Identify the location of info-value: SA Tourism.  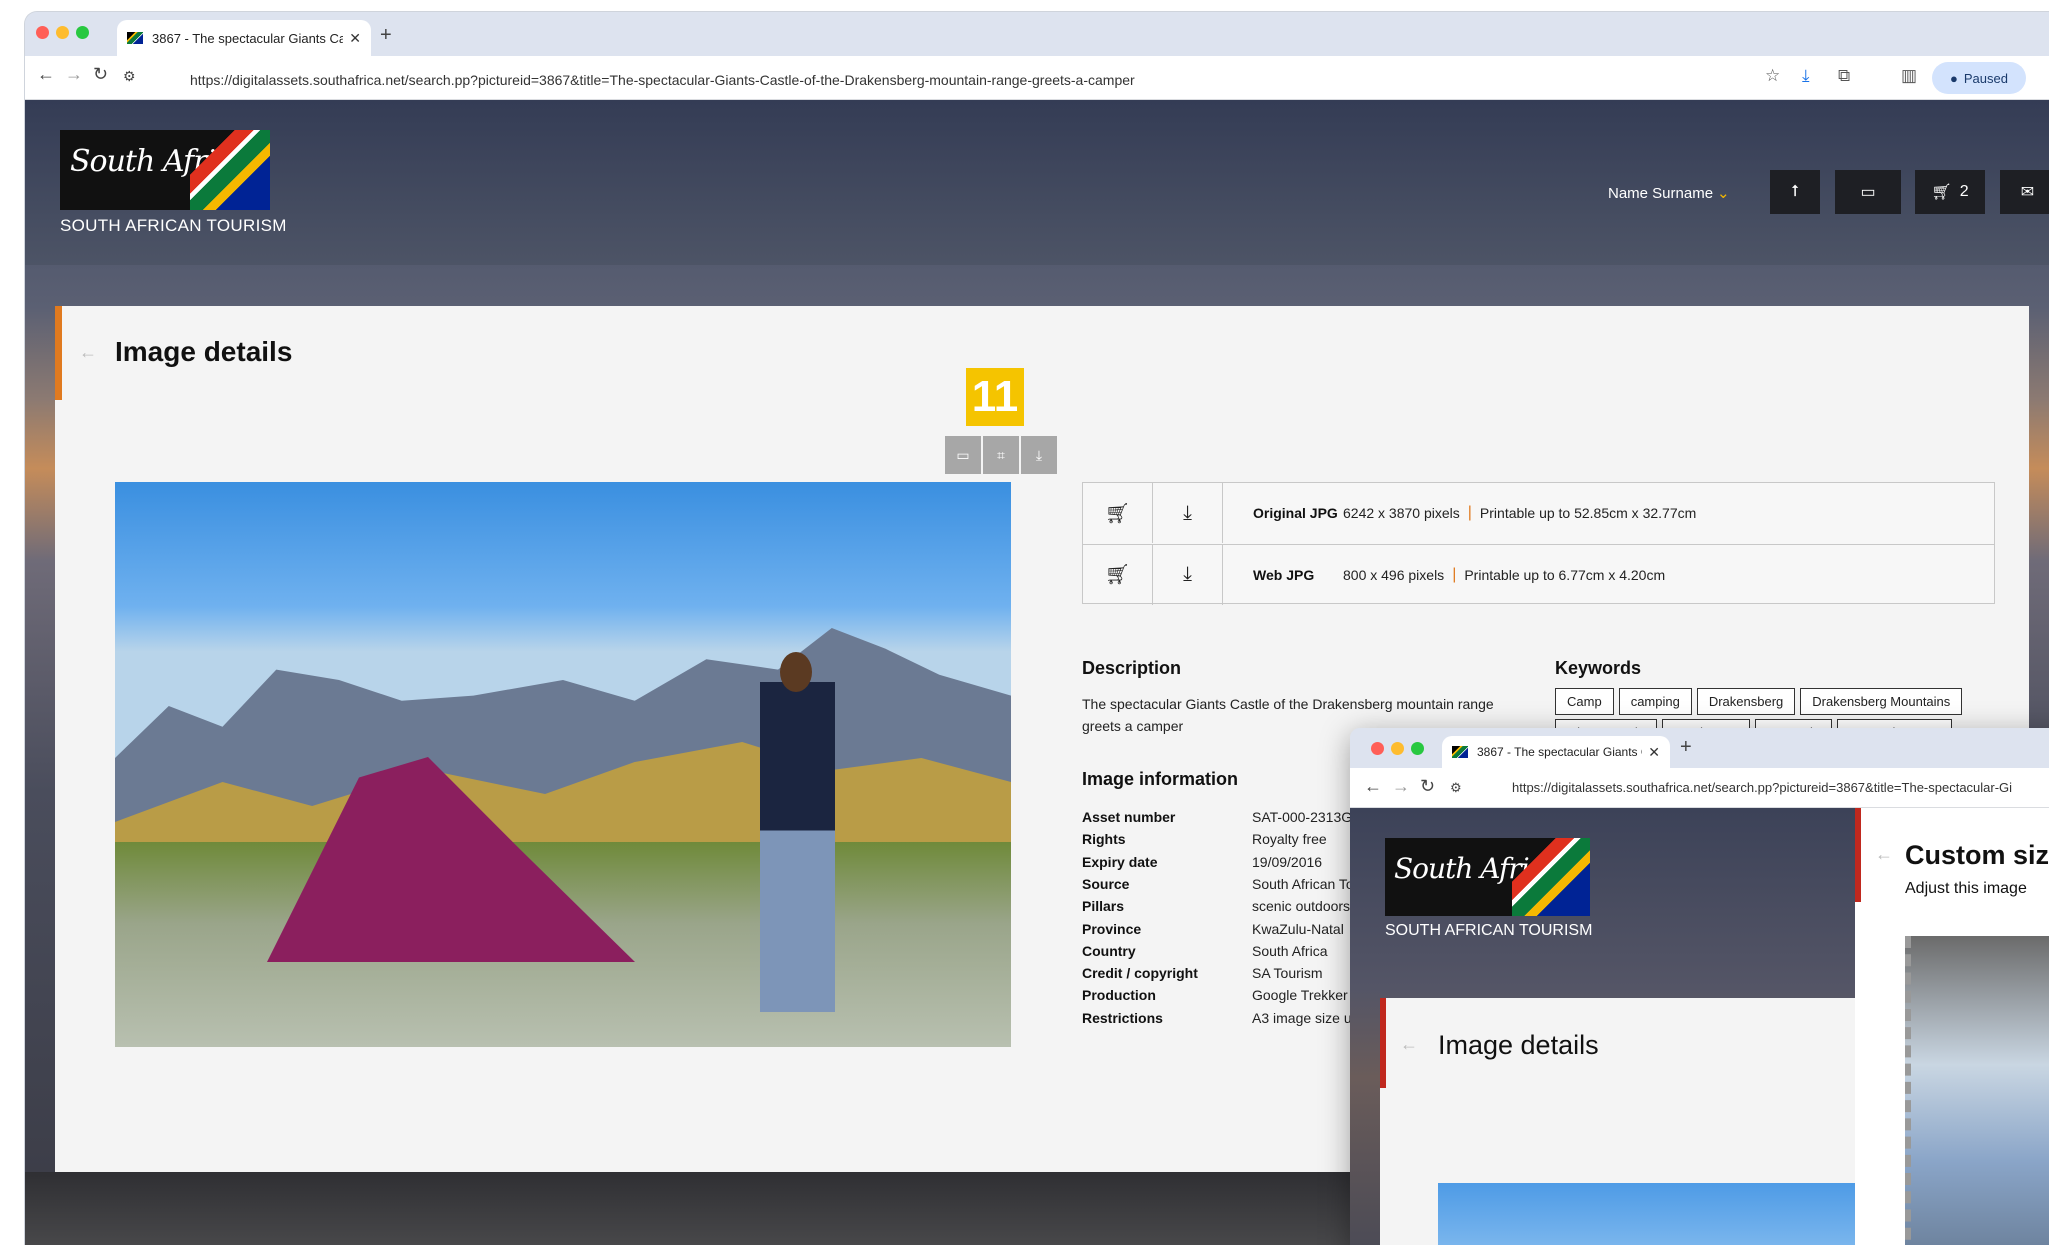
(1287, 973).